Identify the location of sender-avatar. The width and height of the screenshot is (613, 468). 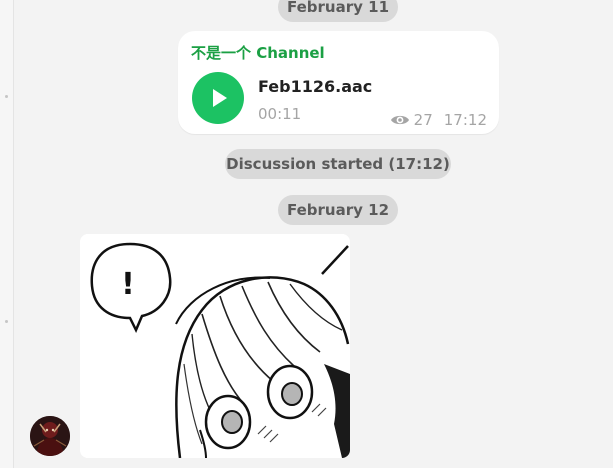
(50, 436).